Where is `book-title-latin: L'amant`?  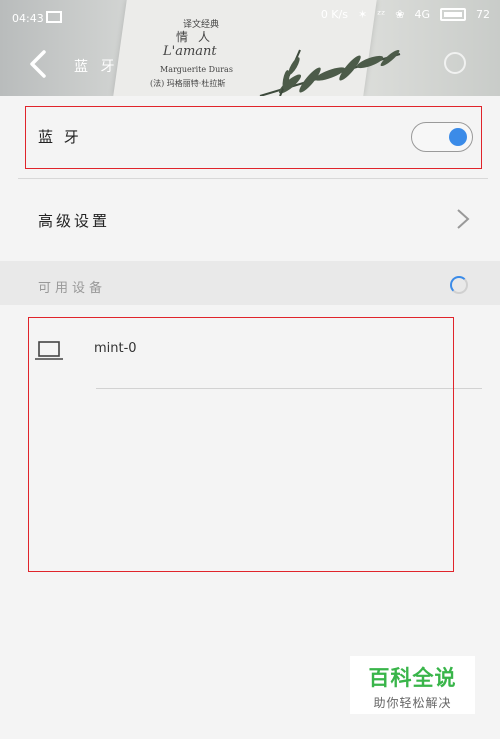 book-title-latin: L'amant is located at coordinates (190, 51).